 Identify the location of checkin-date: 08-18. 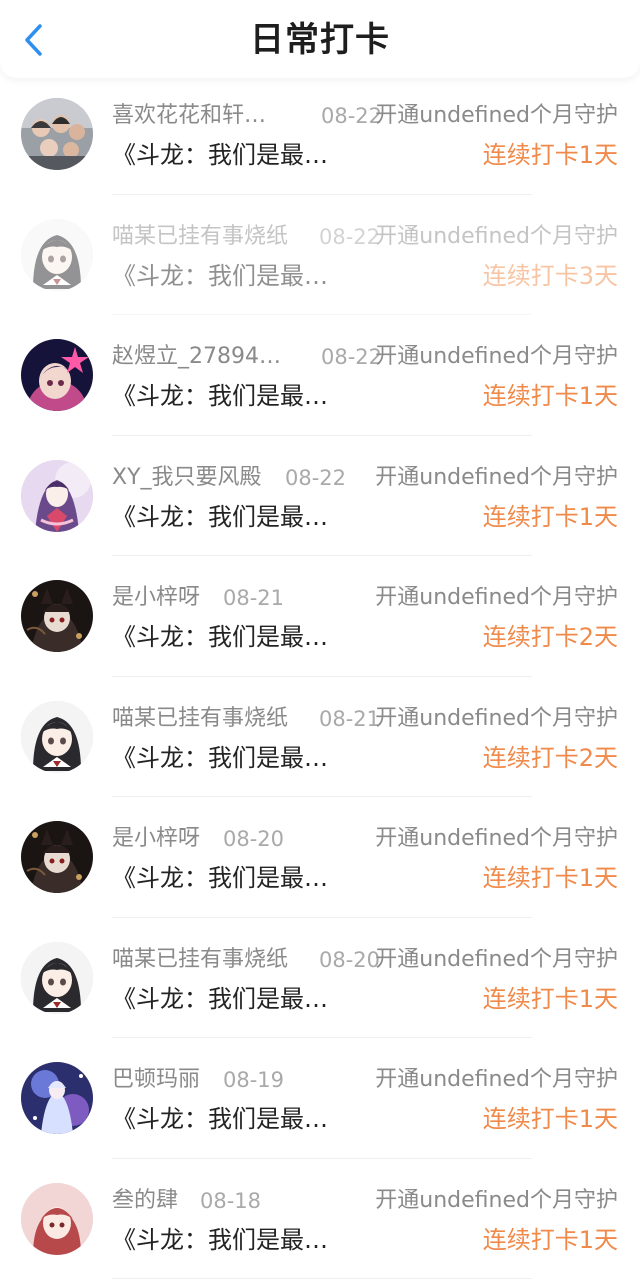
(230, 1201).